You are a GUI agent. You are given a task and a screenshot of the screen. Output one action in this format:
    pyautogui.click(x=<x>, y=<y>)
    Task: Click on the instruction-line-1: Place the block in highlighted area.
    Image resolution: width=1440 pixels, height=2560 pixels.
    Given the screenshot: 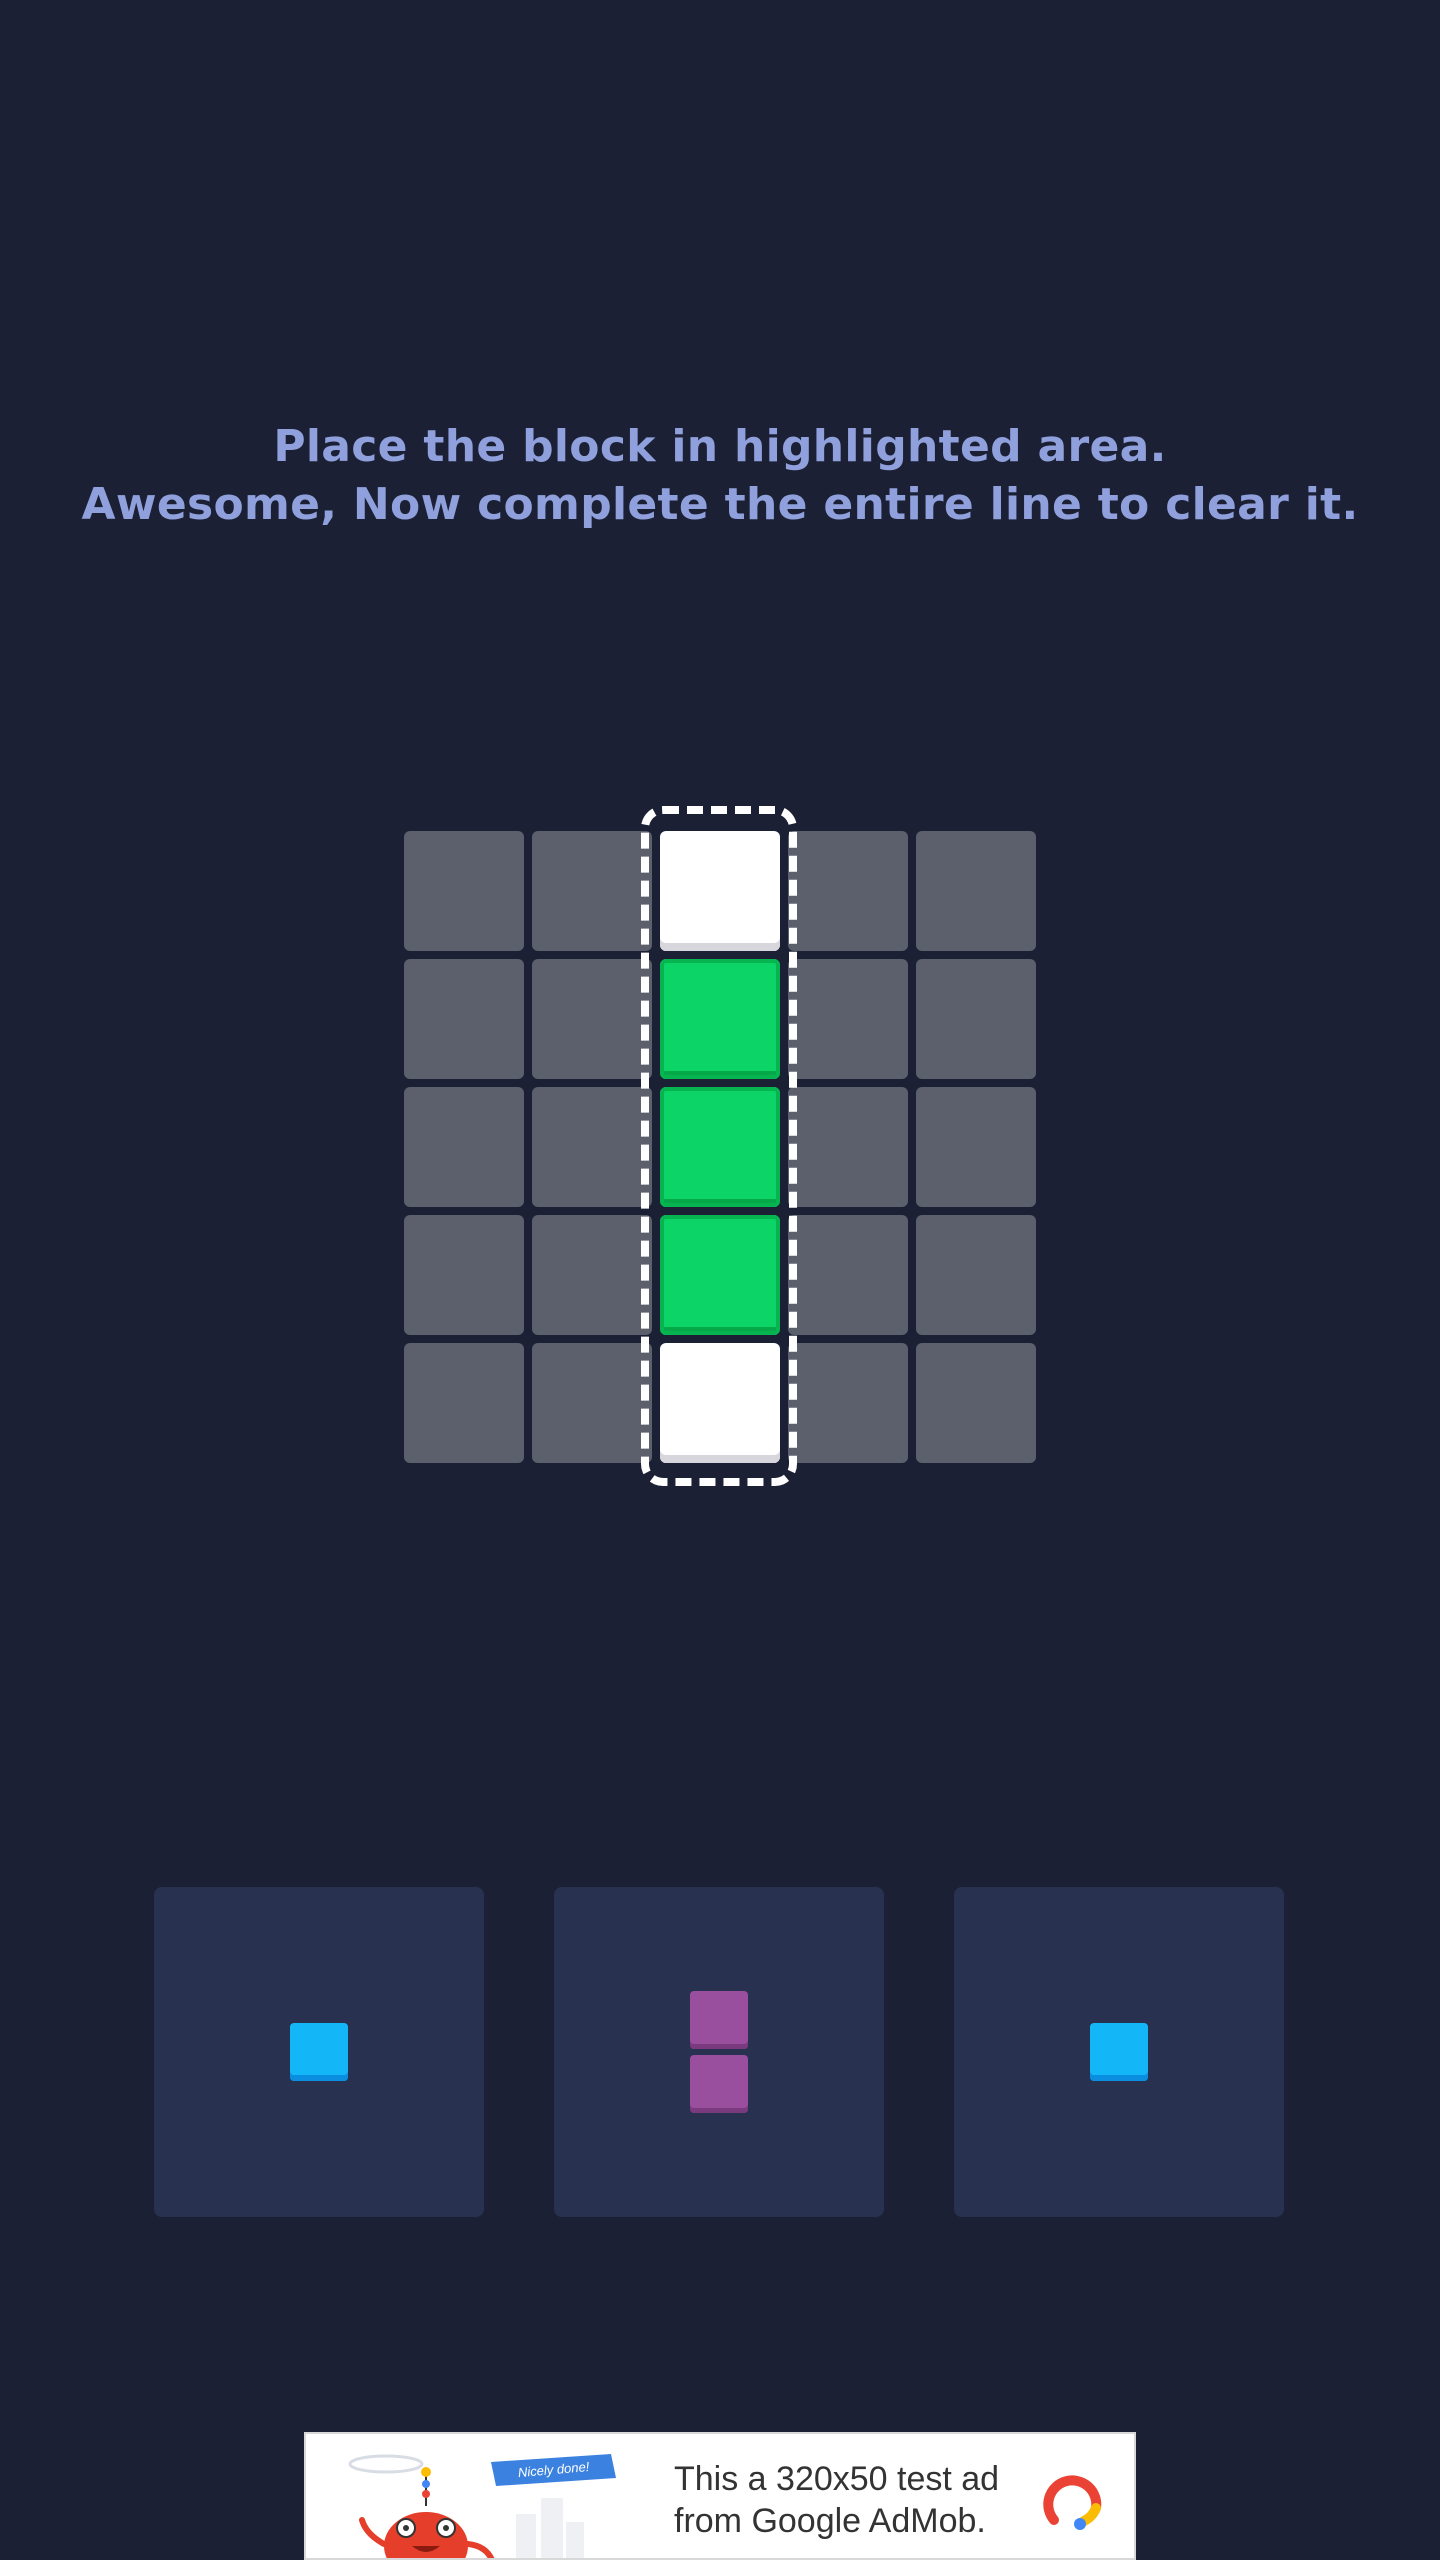 What is the action you would take?
    pyautogui.click(x=720, y=446)
    